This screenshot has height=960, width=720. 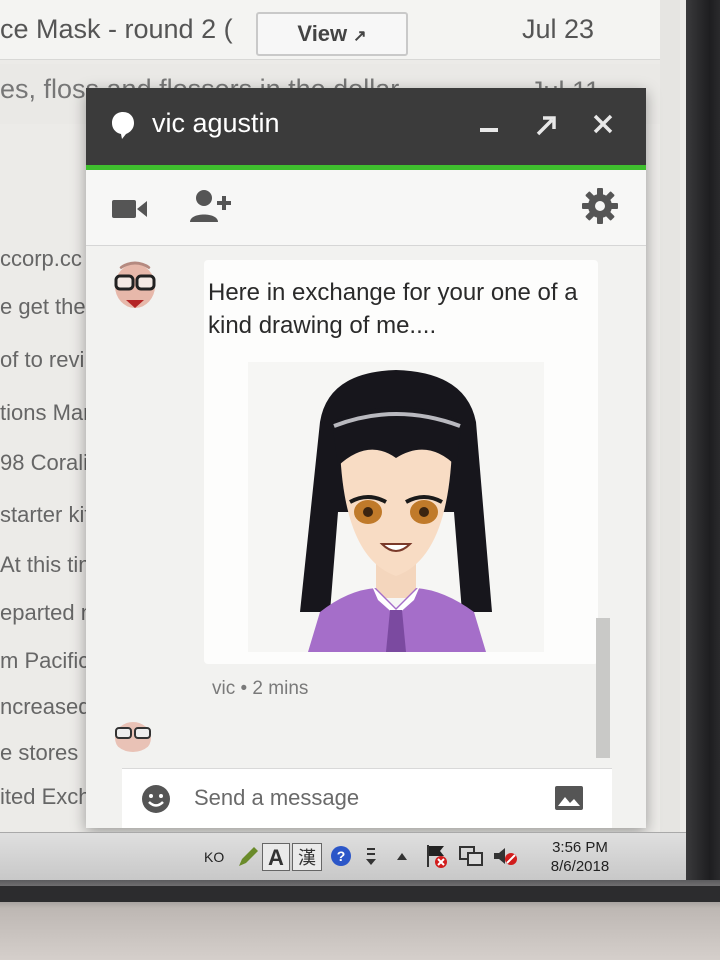 I want to click on view-button-label: View, so click(x=322, y=33).